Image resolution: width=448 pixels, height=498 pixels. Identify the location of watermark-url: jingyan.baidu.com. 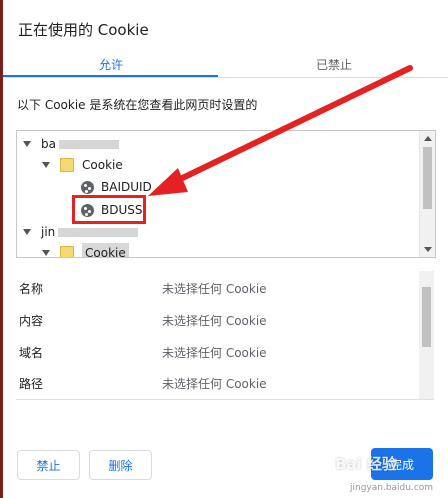
(392, 488).